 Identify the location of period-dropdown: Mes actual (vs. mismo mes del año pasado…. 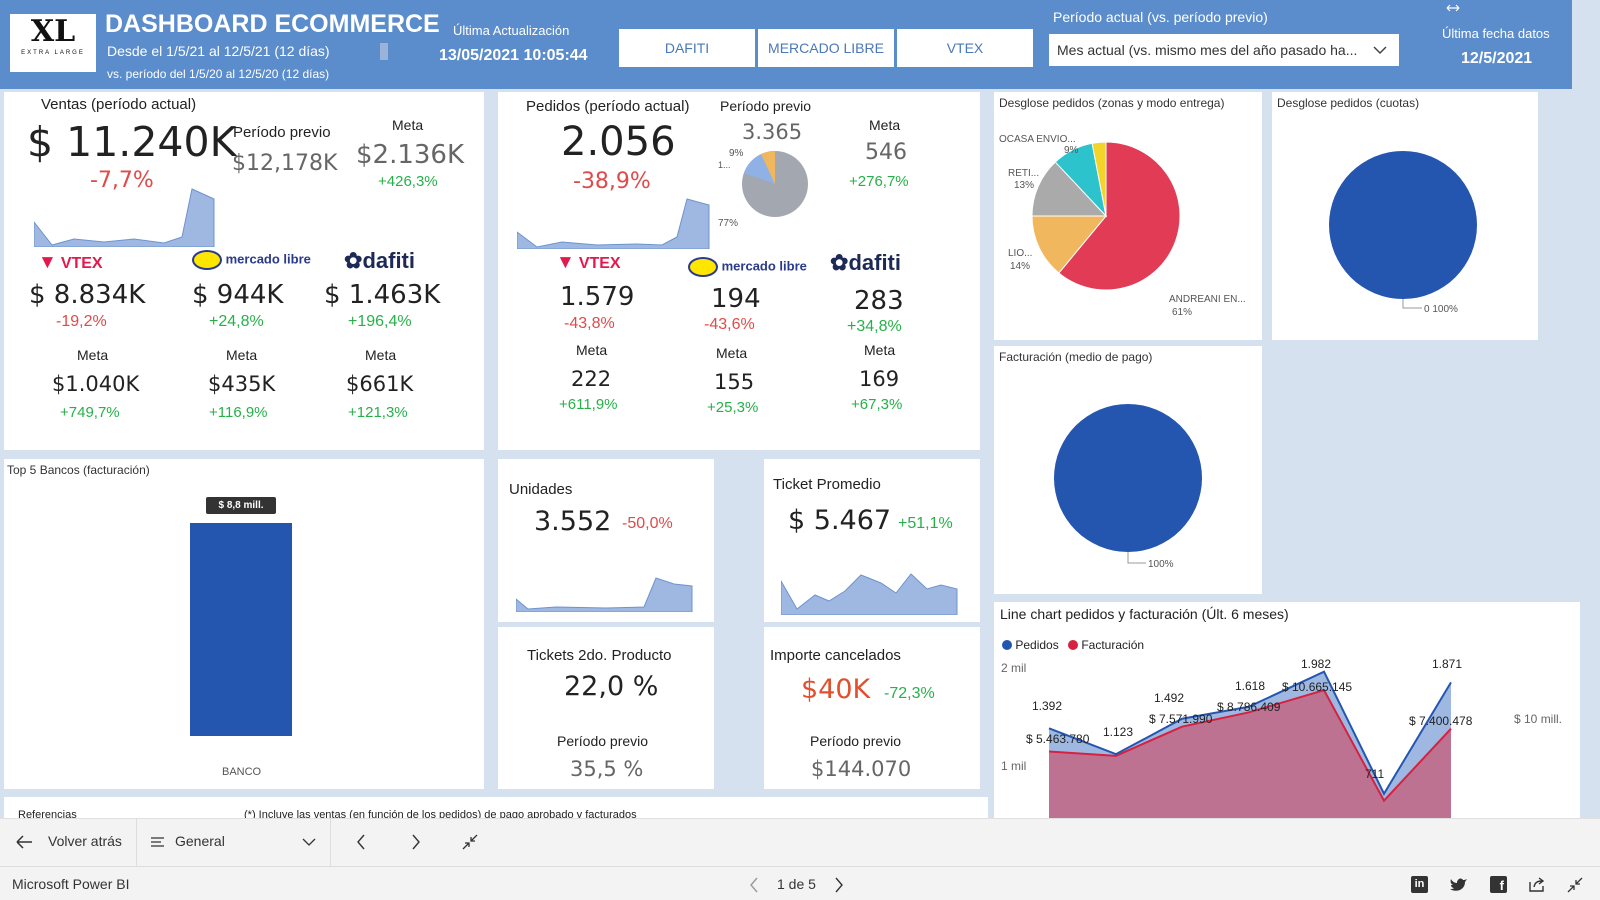
(1224, 50).